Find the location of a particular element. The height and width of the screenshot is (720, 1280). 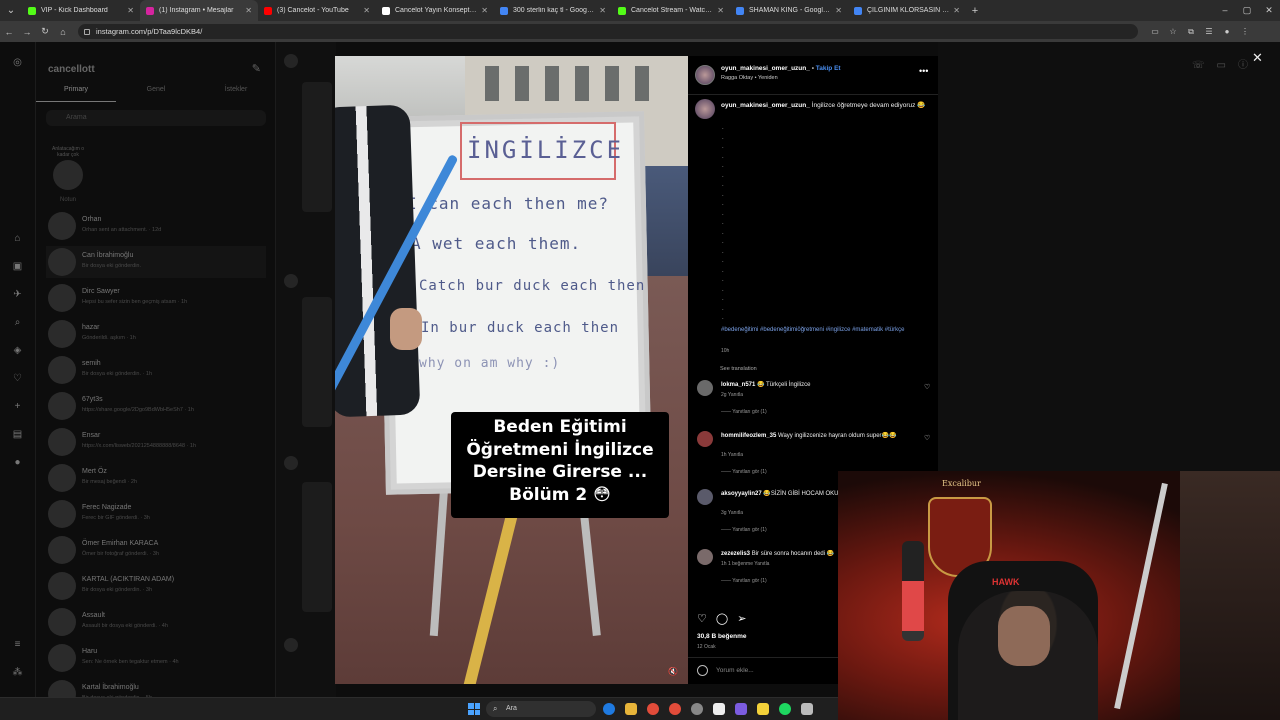

conversation-item: hazar Gönderildi. aşkım · 1h is located at coordinates (156, 334).